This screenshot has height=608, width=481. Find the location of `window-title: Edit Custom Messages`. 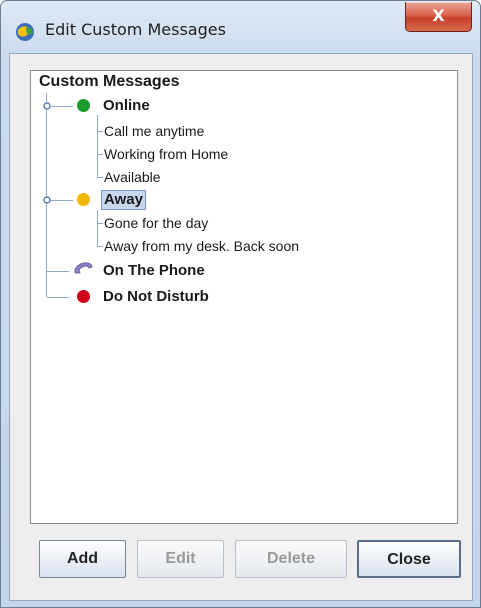

window-title: Edit Custom Messages is located at coordinates (135, 29).